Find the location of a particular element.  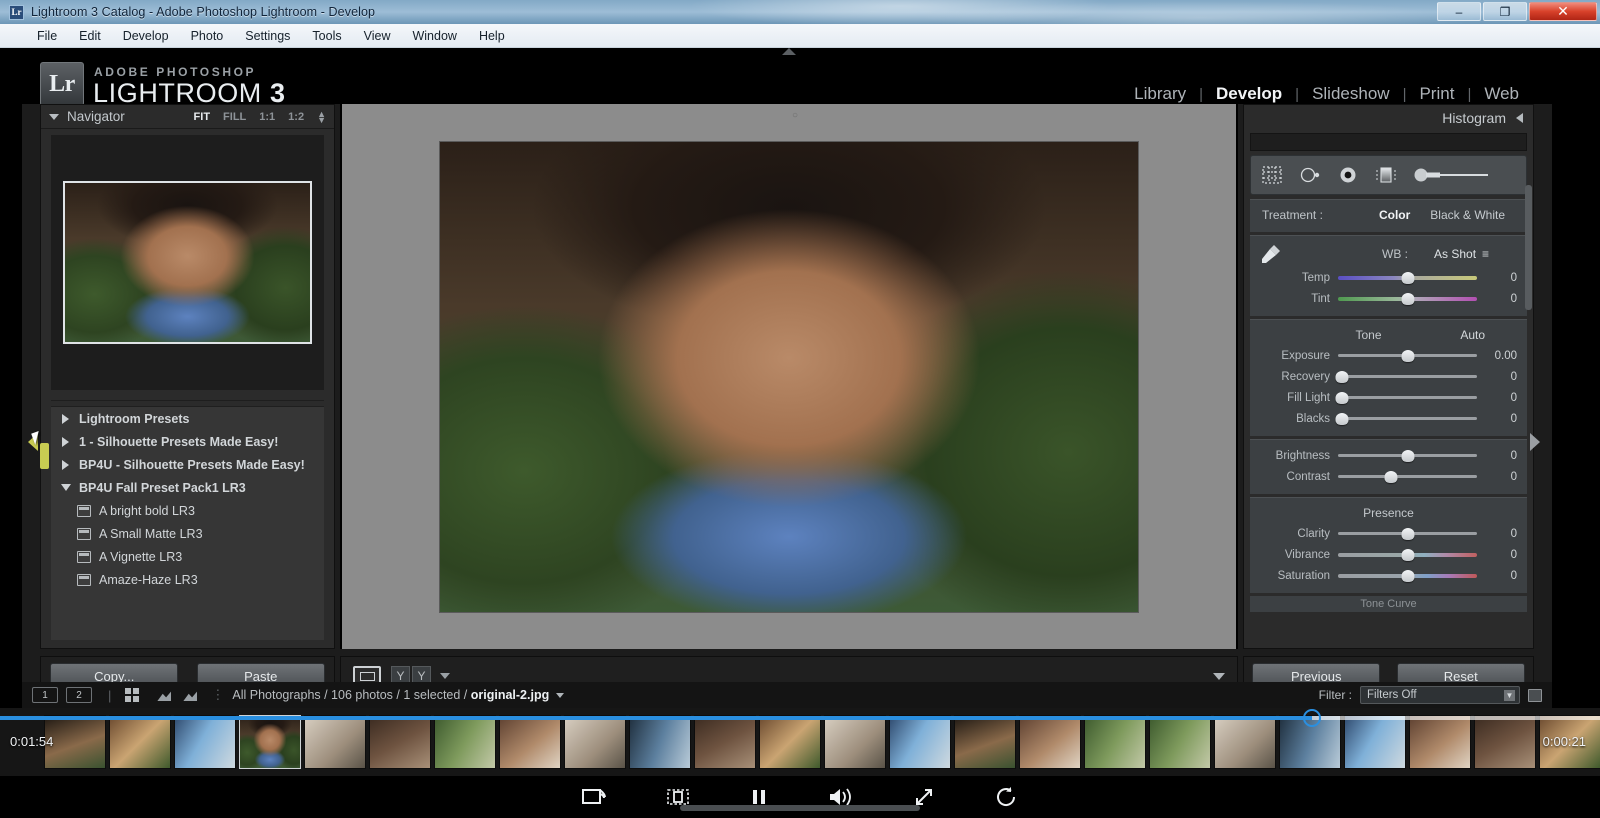

menu-tools: Tools is located at coordinates (326, 36).